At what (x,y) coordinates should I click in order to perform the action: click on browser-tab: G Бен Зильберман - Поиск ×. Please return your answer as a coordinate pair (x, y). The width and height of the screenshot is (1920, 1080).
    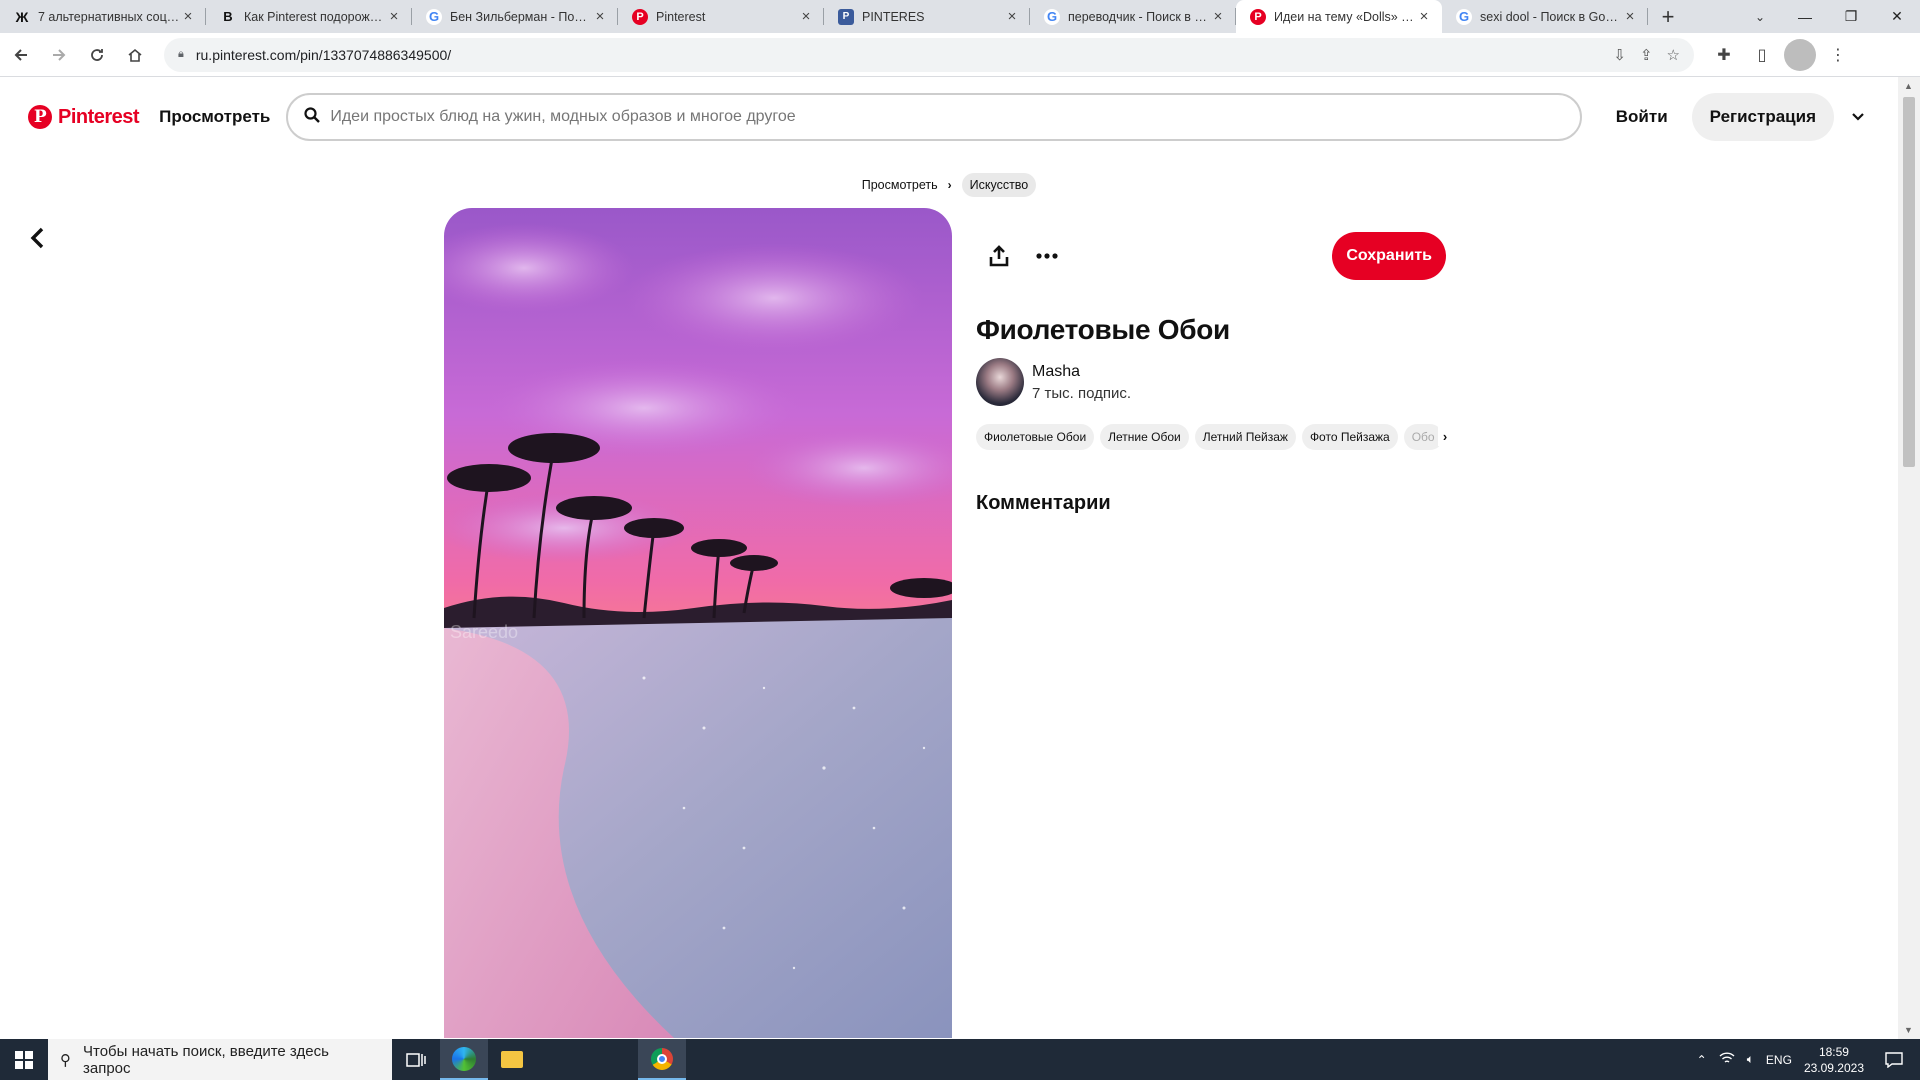
    Looking at the image, I should click on (515, 16).